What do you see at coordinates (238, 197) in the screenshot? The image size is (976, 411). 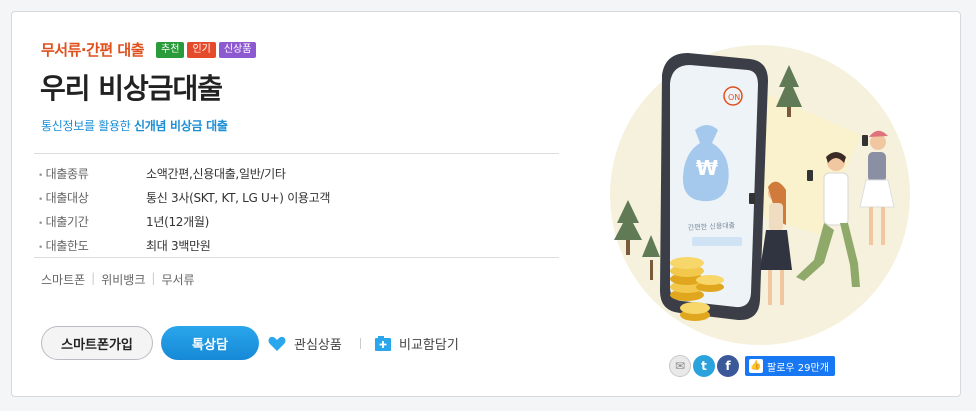 I see `info-value: 통신 3사(SKT, KT, LG U+) 이용고객` at bounding box center [238, 197].